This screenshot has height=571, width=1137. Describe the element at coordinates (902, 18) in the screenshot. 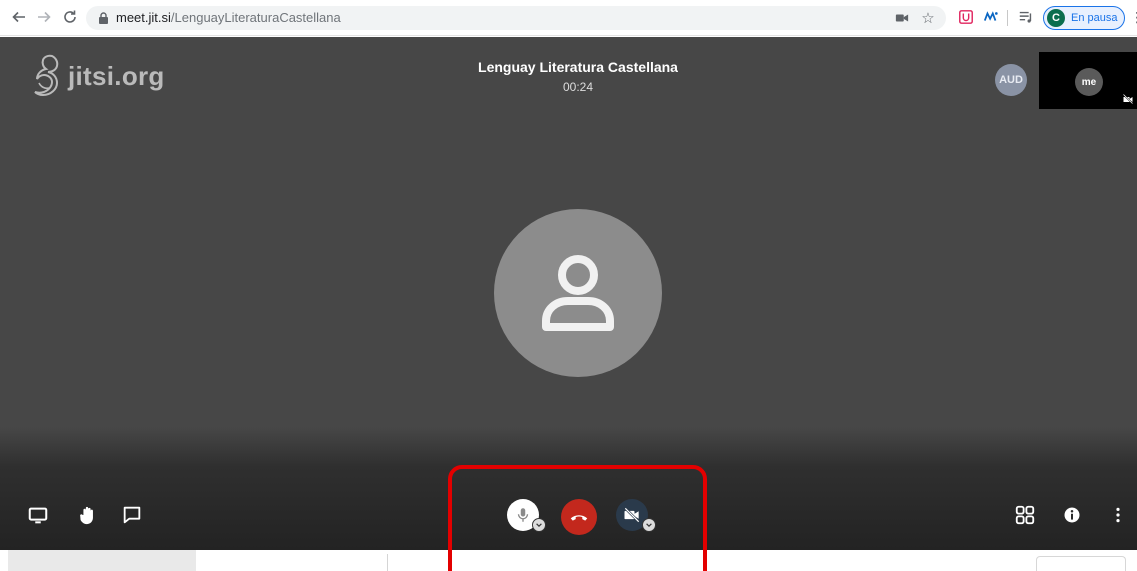

I see `camera-in-use-icon` at that location.